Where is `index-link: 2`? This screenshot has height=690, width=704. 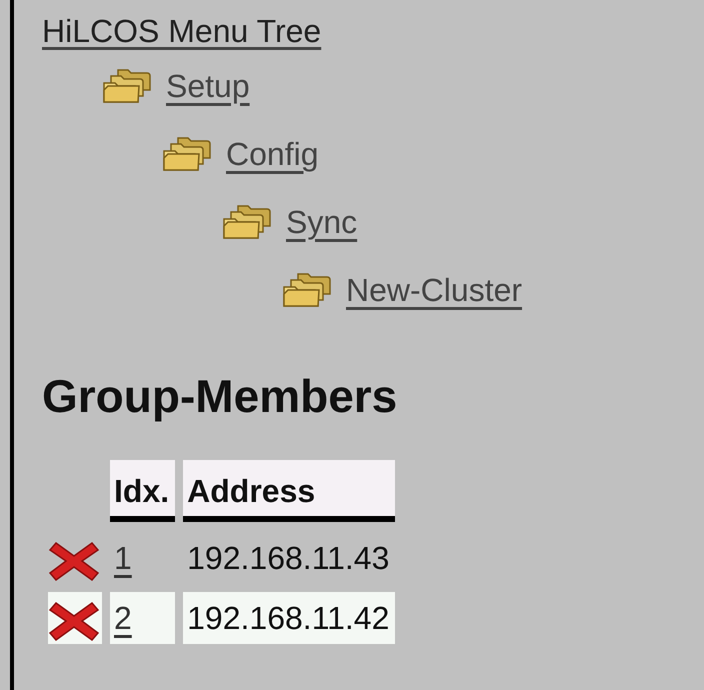
index-link: 2 is located at coordinates (123, 618).